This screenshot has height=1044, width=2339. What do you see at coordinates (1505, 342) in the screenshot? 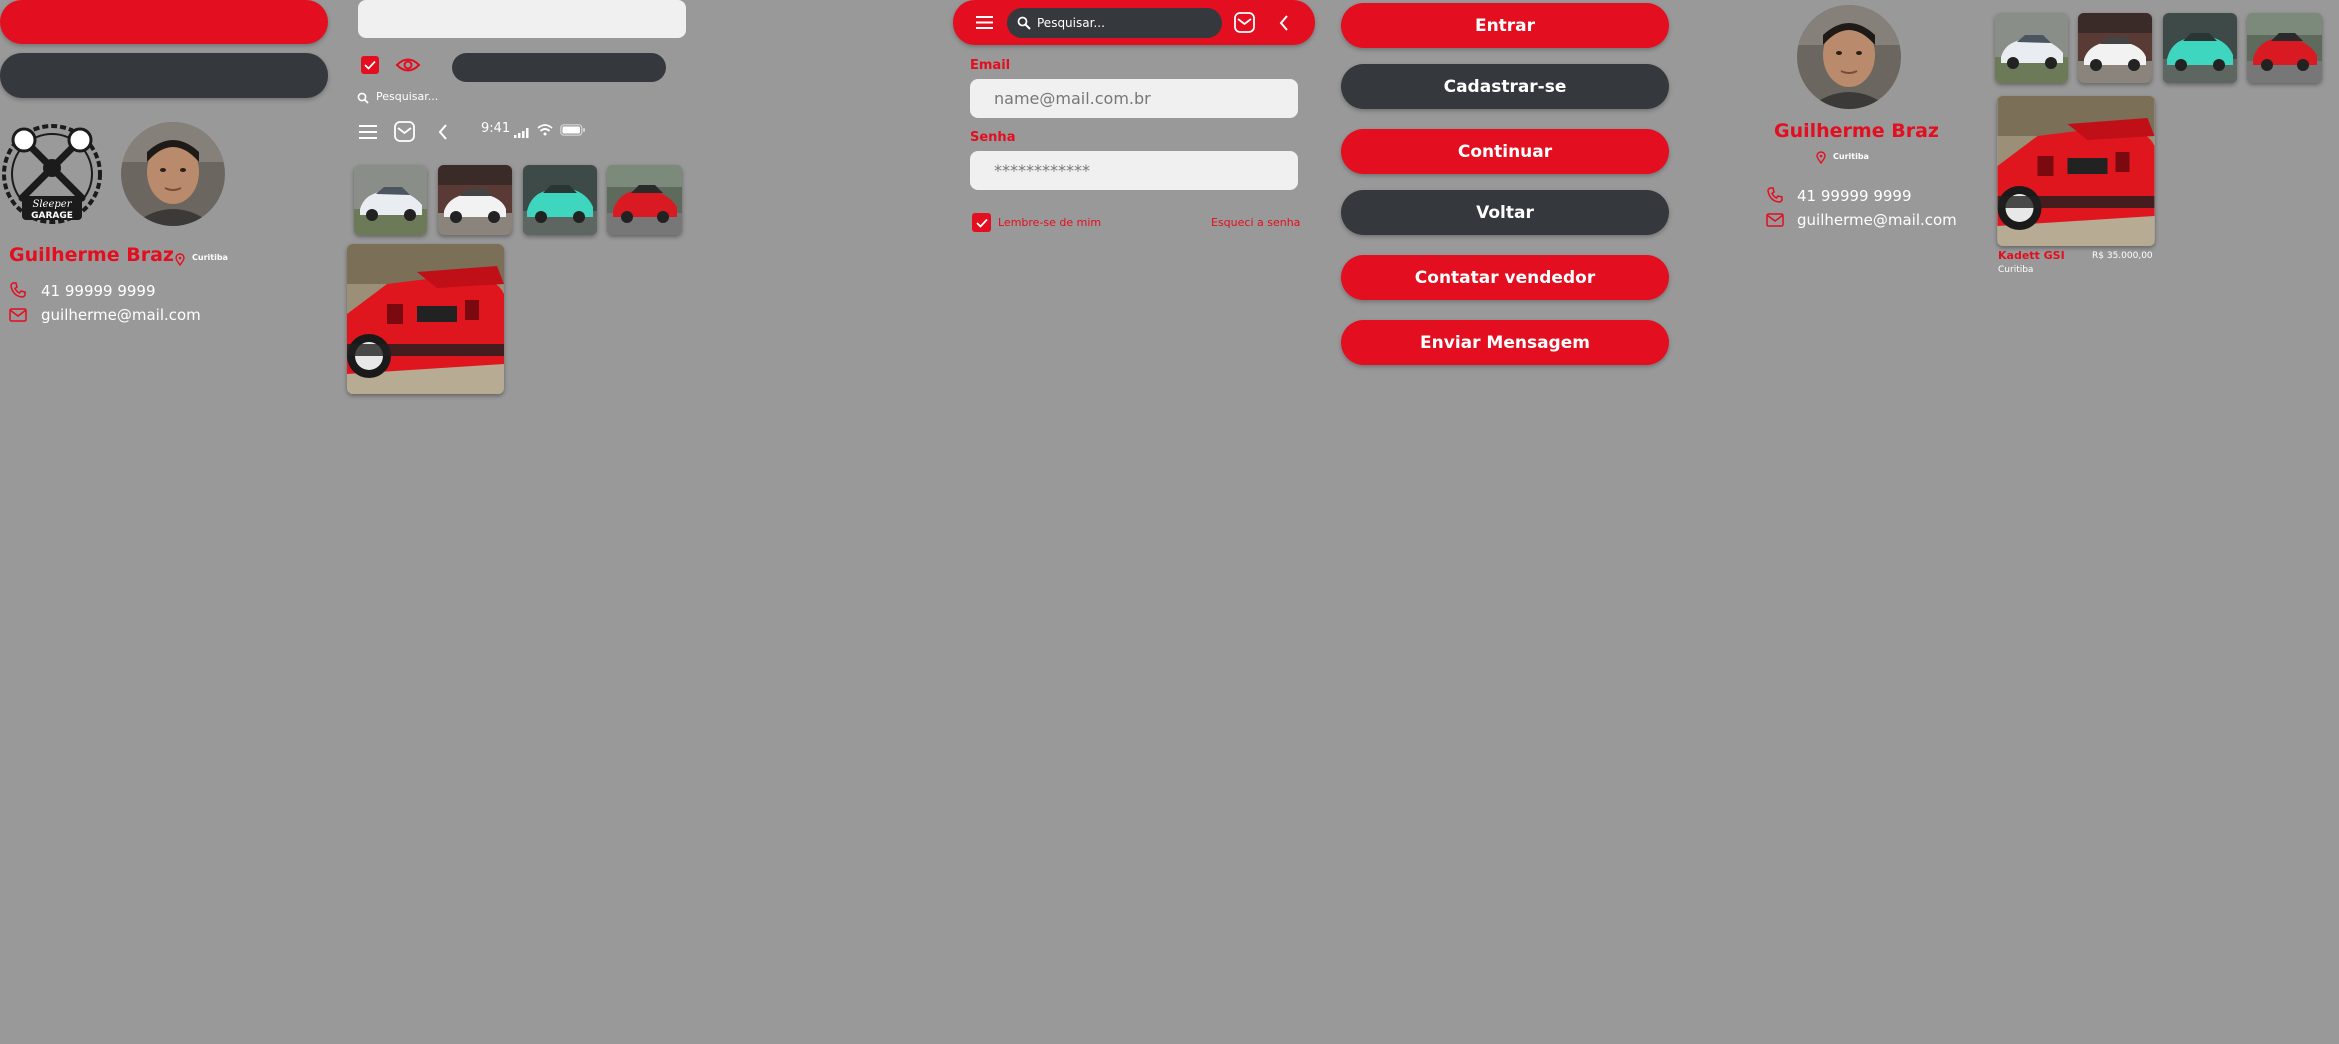
I see `enviar-mensagem-button: Enviar Mensagem` at bounding box center [1505, 342].